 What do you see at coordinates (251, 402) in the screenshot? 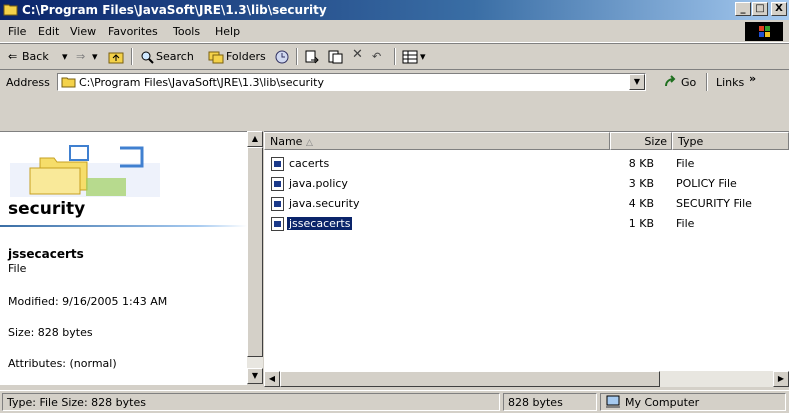
I see `status-text: Type: File Size: 828 bytes` at bounding box center [251, 402].